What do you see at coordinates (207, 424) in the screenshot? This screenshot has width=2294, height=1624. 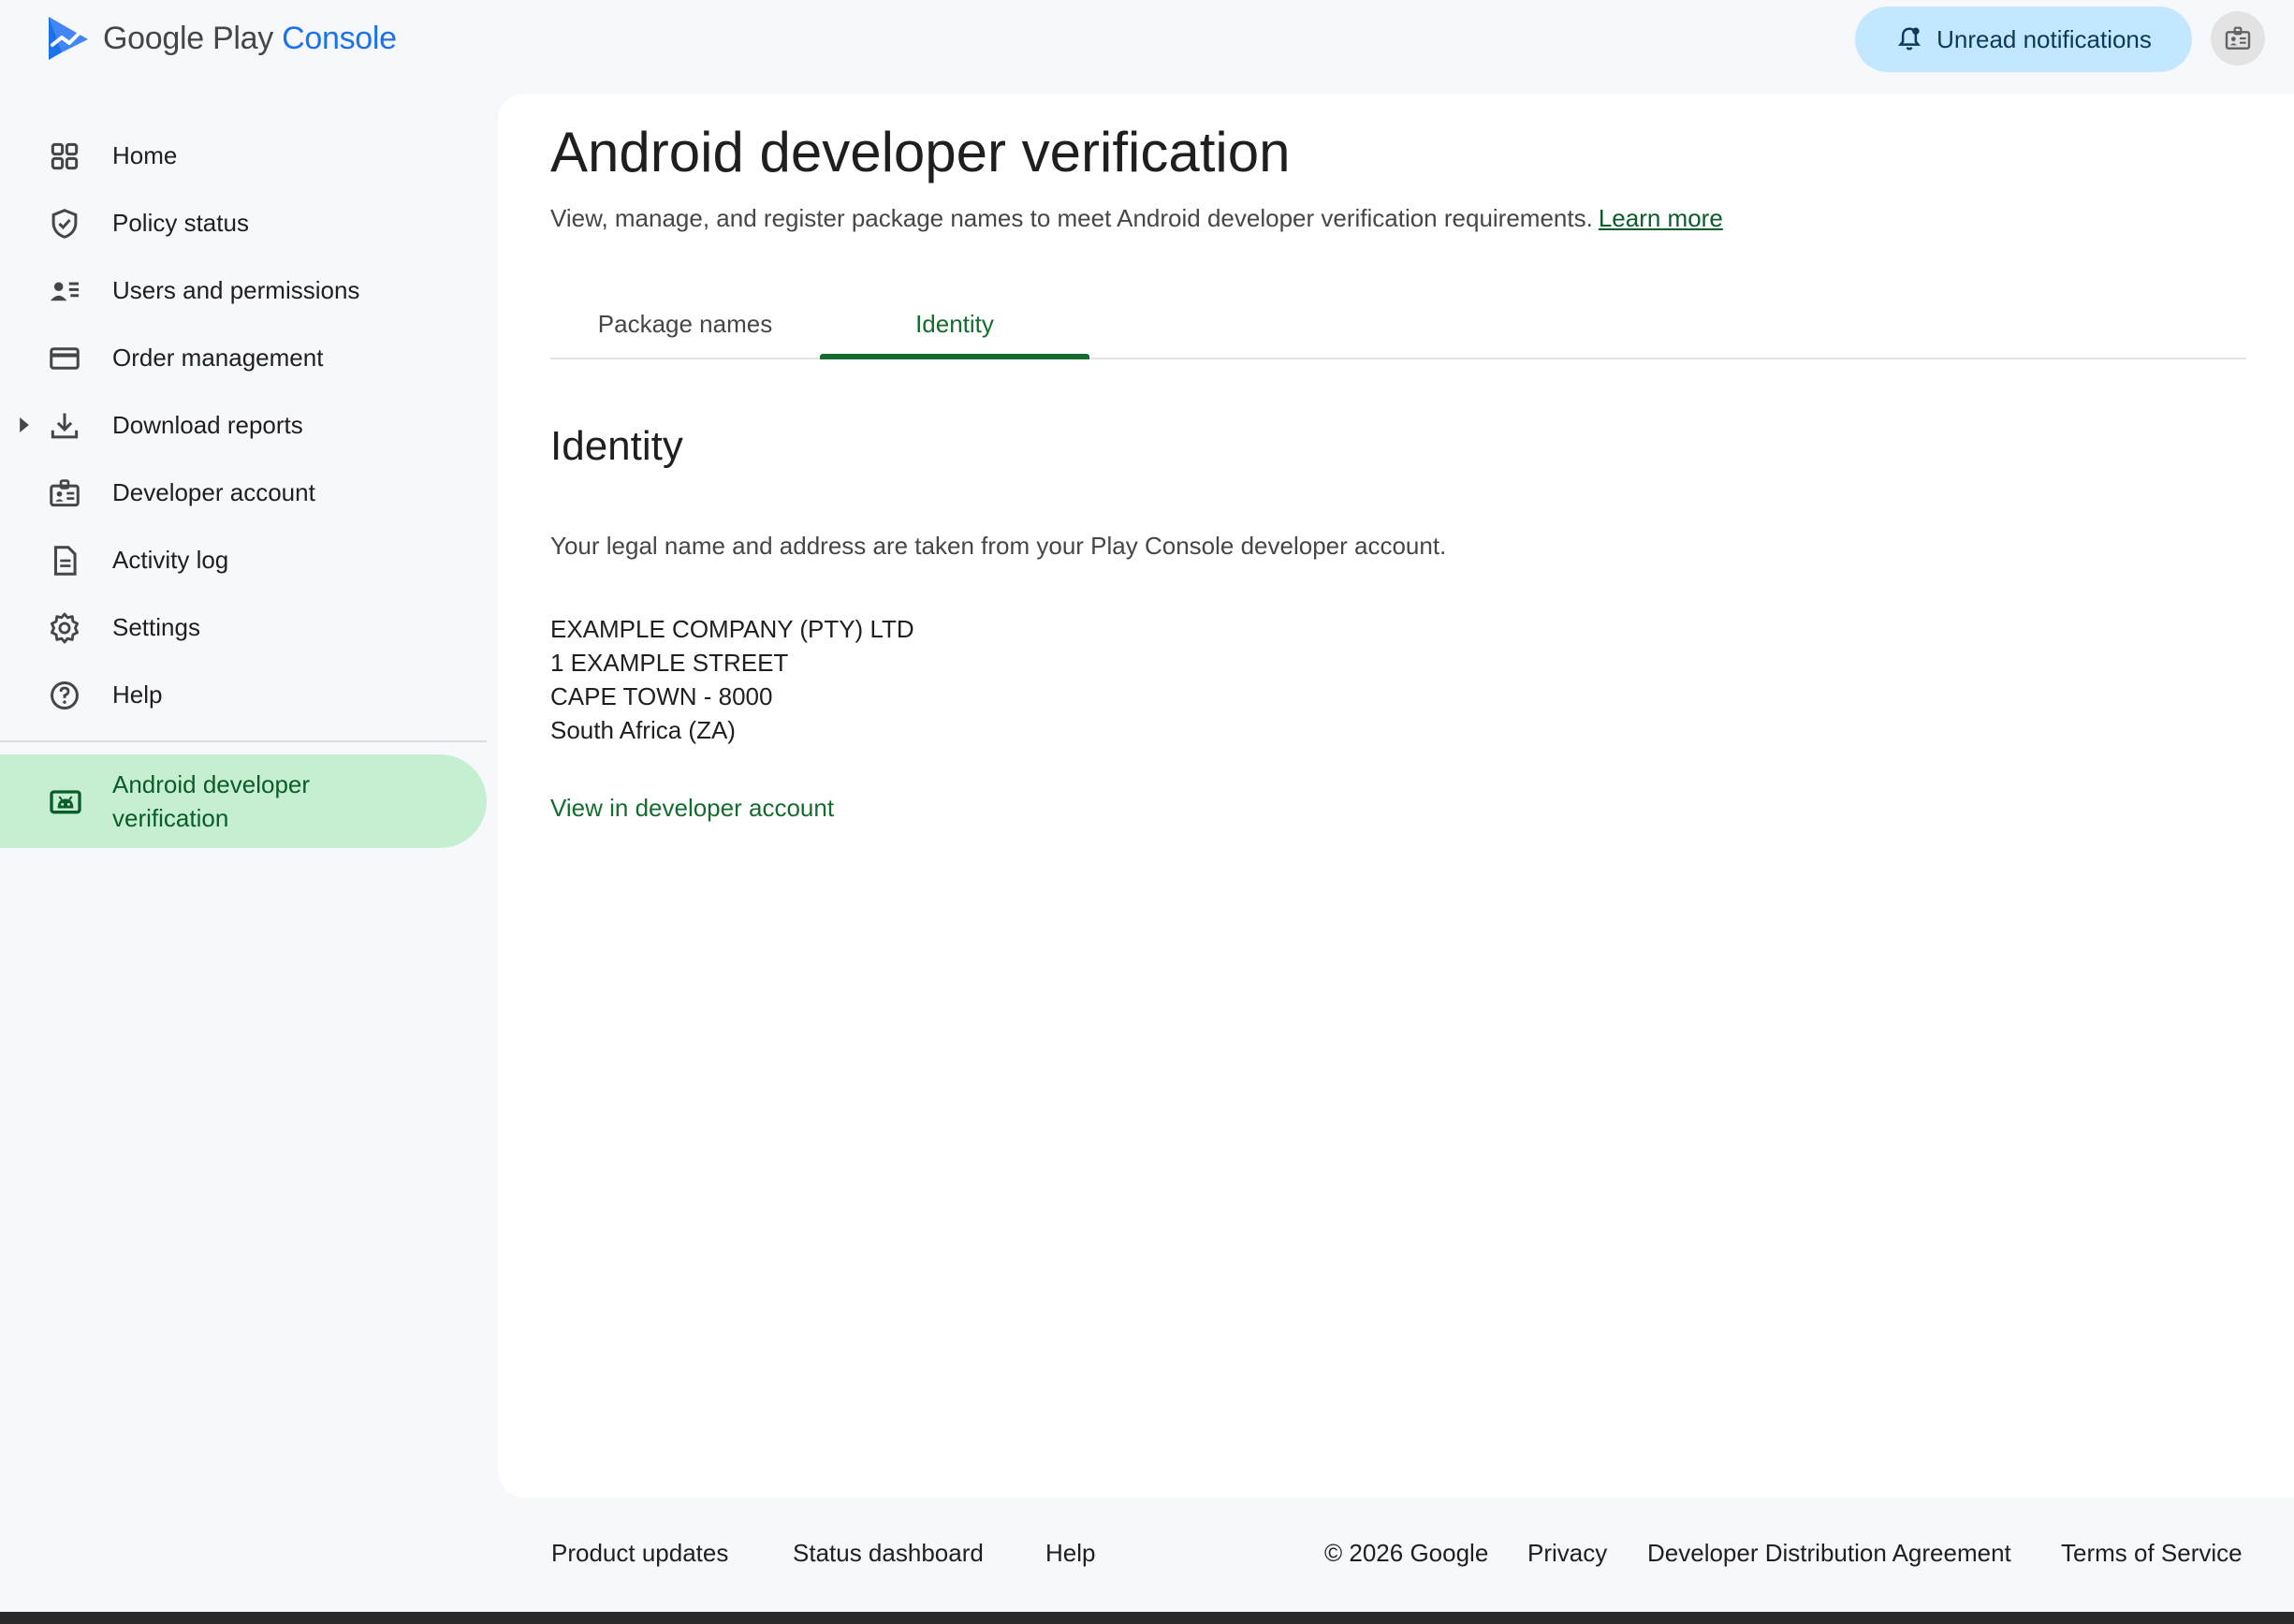 I see `sidebar-item-label: Download reports` at bounding box center [207, 424].